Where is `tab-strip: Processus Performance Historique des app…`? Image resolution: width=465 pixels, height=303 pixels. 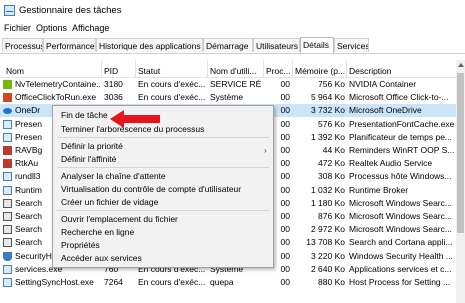 tab-strip: Processus Performance Historique des app… is located at coordinates (232, 45).